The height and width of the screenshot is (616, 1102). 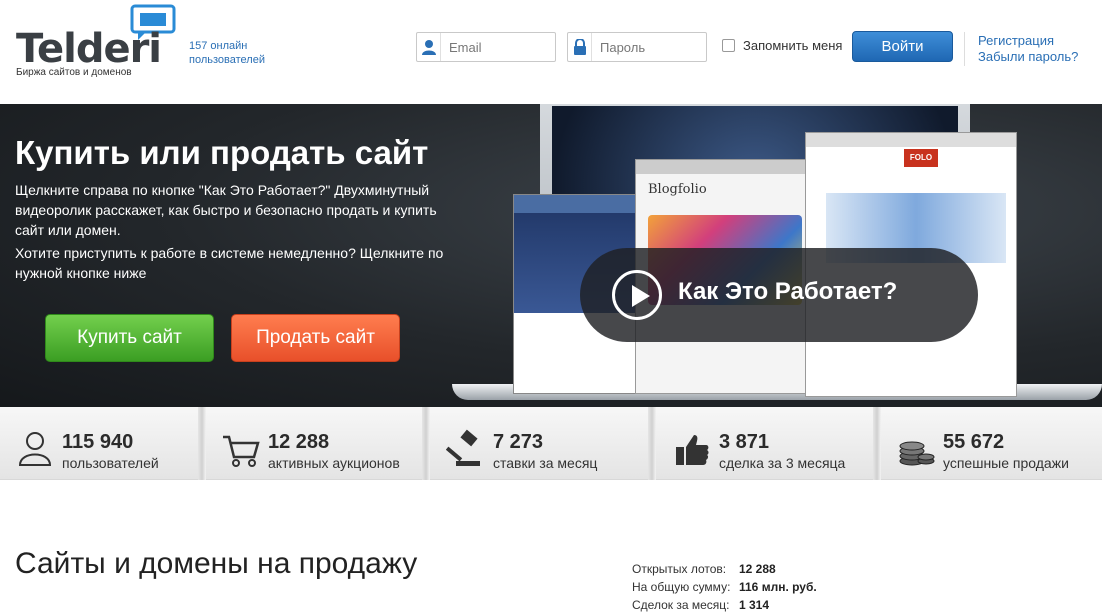 What do you see at coordinates (1016, 40) in the screenshot?
I see `register-link: Регистрация` at bounding box center [1016, 40].